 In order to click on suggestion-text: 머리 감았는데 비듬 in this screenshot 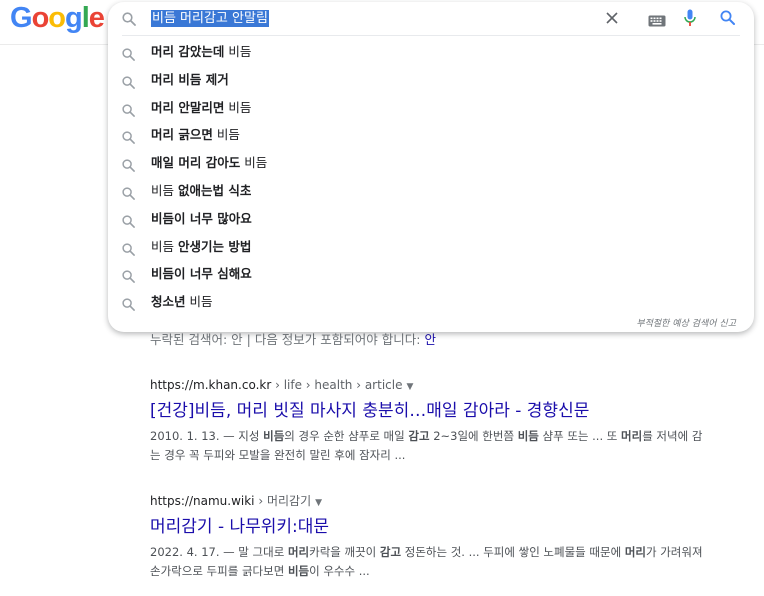, I will do `click(201, 51)`.